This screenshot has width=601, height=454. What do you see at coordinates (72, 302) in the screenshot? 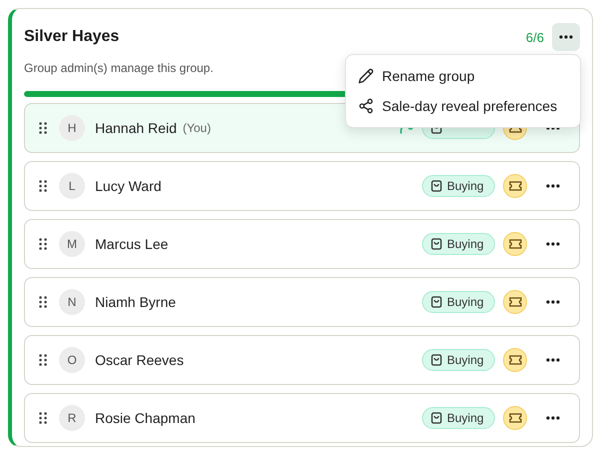
I see `avatar: N` at bounding box center [72, 302].